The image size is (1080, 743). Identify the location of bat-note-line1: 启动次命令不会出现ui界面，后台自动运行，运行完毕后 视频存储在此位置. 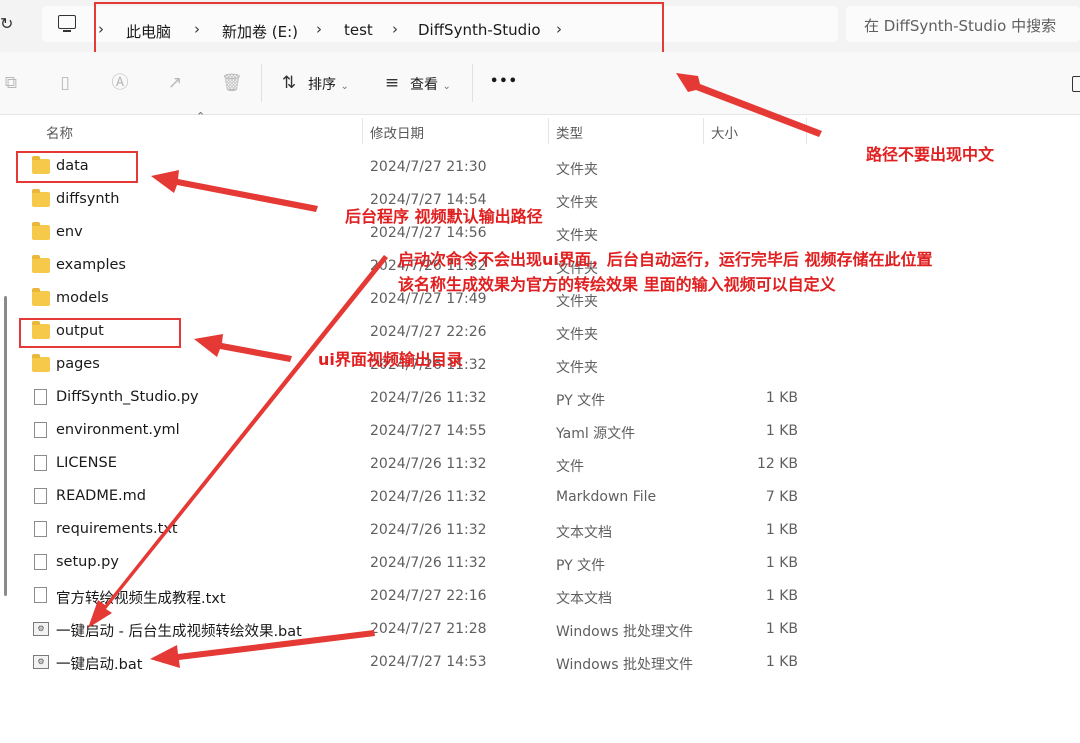
(665, 259).